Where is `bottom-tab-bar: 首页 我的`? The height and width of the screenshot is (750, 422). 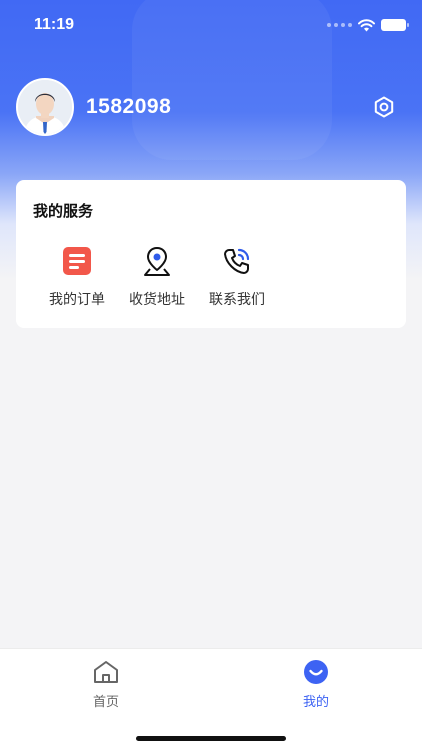 bottom-tab-bar: 首页 我的 is located at coordinates (211, 699).